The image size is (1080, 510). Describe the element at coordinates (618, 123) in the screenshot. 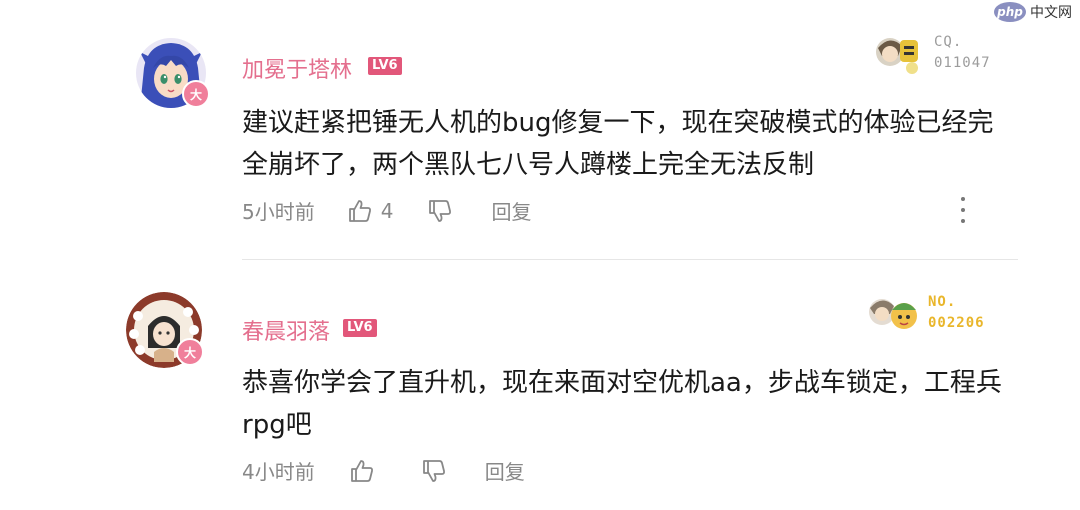

I see `comment-text-line-1: 建议赶紧把锤无人机的bug修复一下，现在突破模式的体验已经完` at that location.